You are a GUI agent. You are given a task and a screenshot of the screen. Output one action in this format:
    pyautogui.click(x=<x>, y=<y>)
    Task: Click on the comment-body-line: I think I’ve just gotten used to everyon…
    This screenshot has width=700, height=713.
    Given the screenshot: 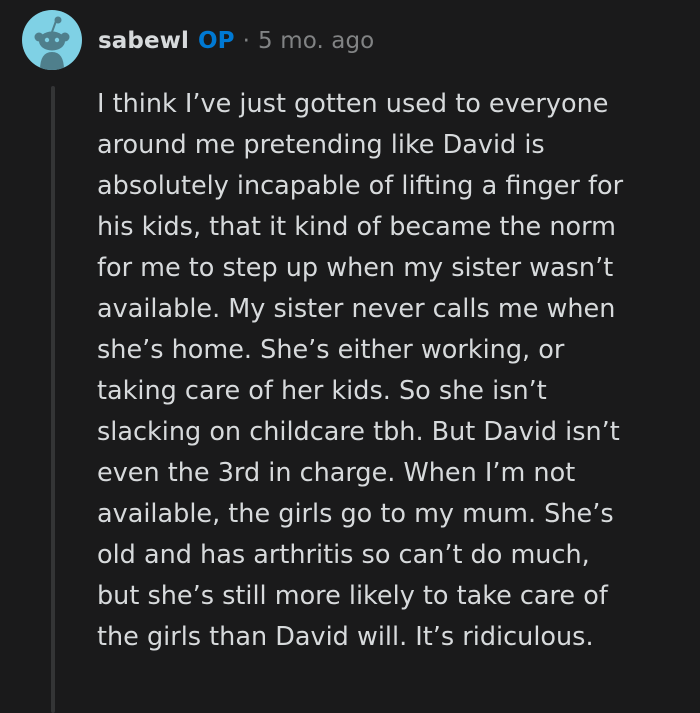 What is the action you would take?
    pyautogui.click(x=353, y=104)
    